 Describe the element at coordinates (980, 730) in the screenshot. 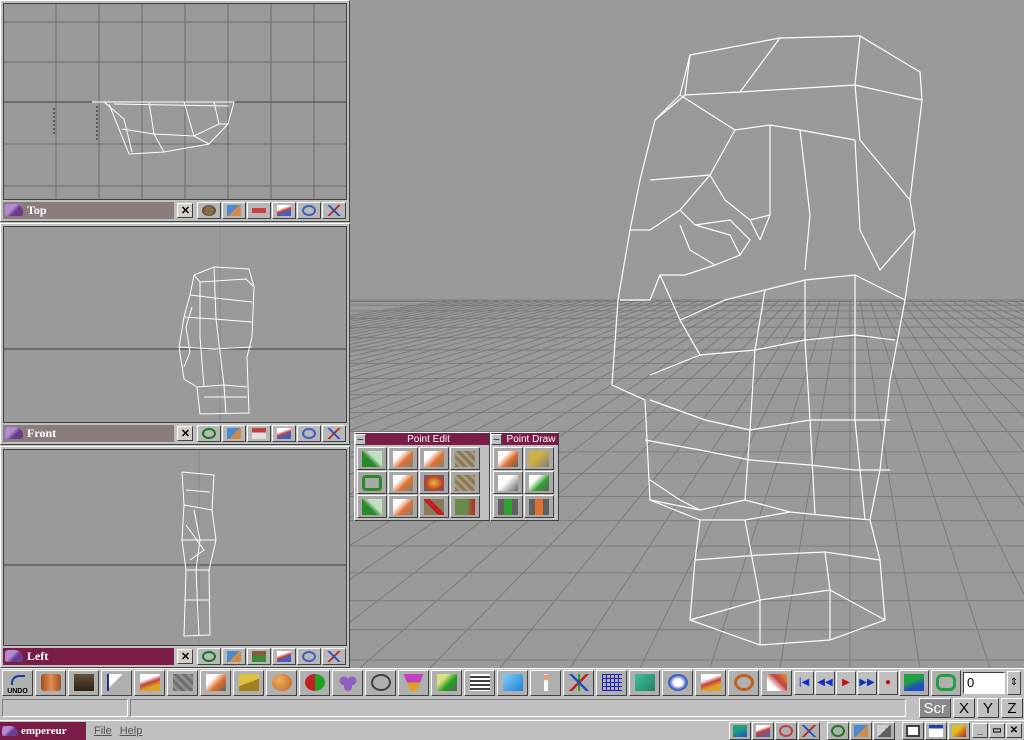

I see `minimize-window-button: _` at that location.